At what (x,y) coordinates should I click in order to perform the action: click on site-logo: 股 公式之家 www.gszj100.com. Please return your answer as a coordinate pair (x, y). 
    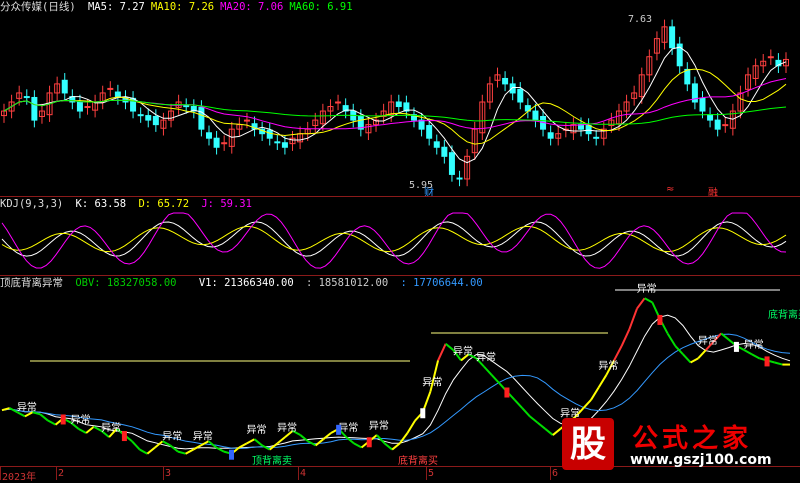
    Looking at the image, I should click on (680, 447).